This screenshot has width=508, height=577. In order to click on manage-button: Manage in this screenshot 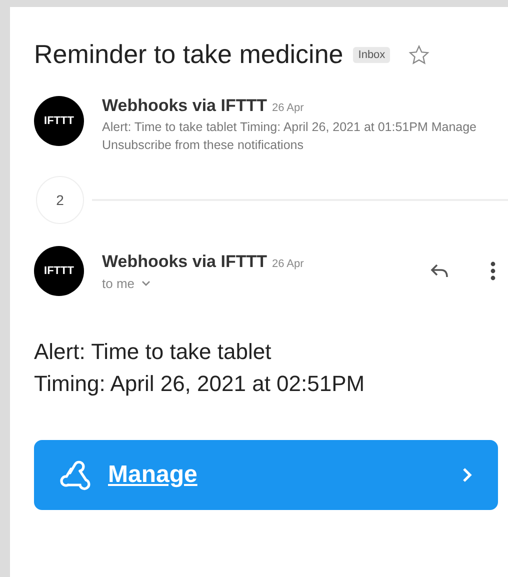, I will do `click(266, 475)`.